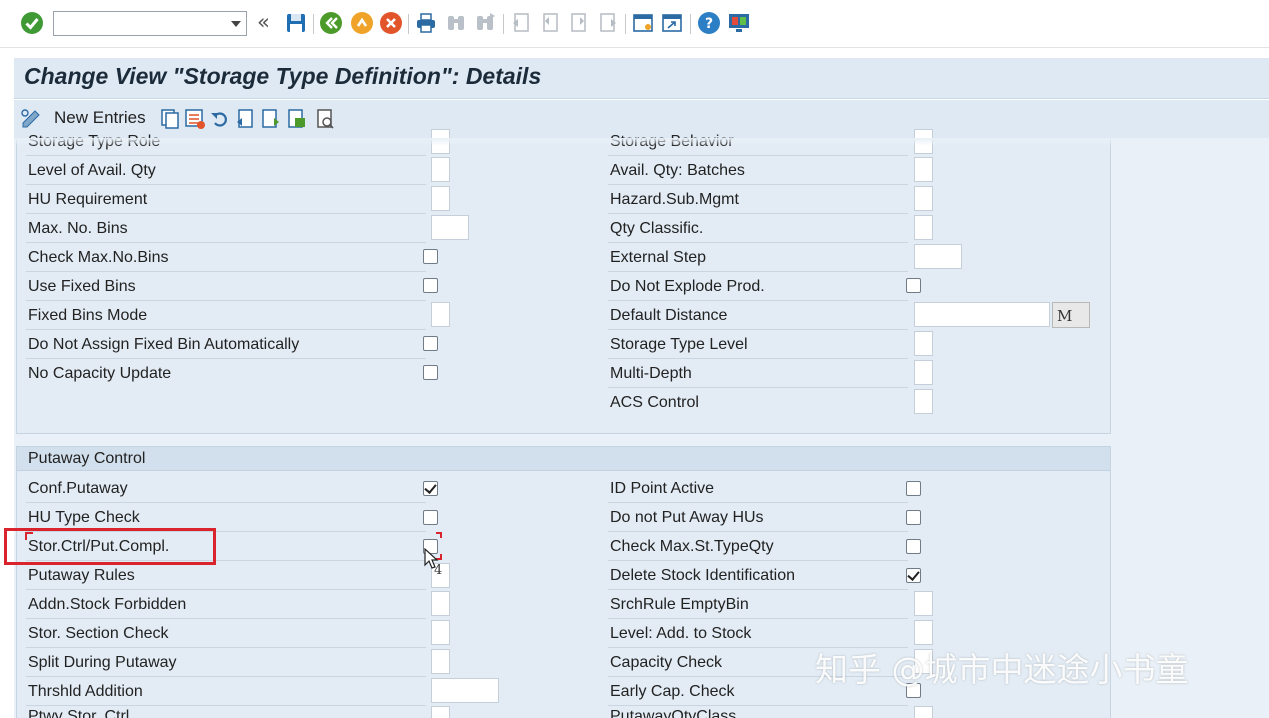 This screenshot has width=1269, height=718. What do you see at coordinates (666, 662) in the screenshot?
I see `field-label: Capacity Check` at bounding box center [666, 662].